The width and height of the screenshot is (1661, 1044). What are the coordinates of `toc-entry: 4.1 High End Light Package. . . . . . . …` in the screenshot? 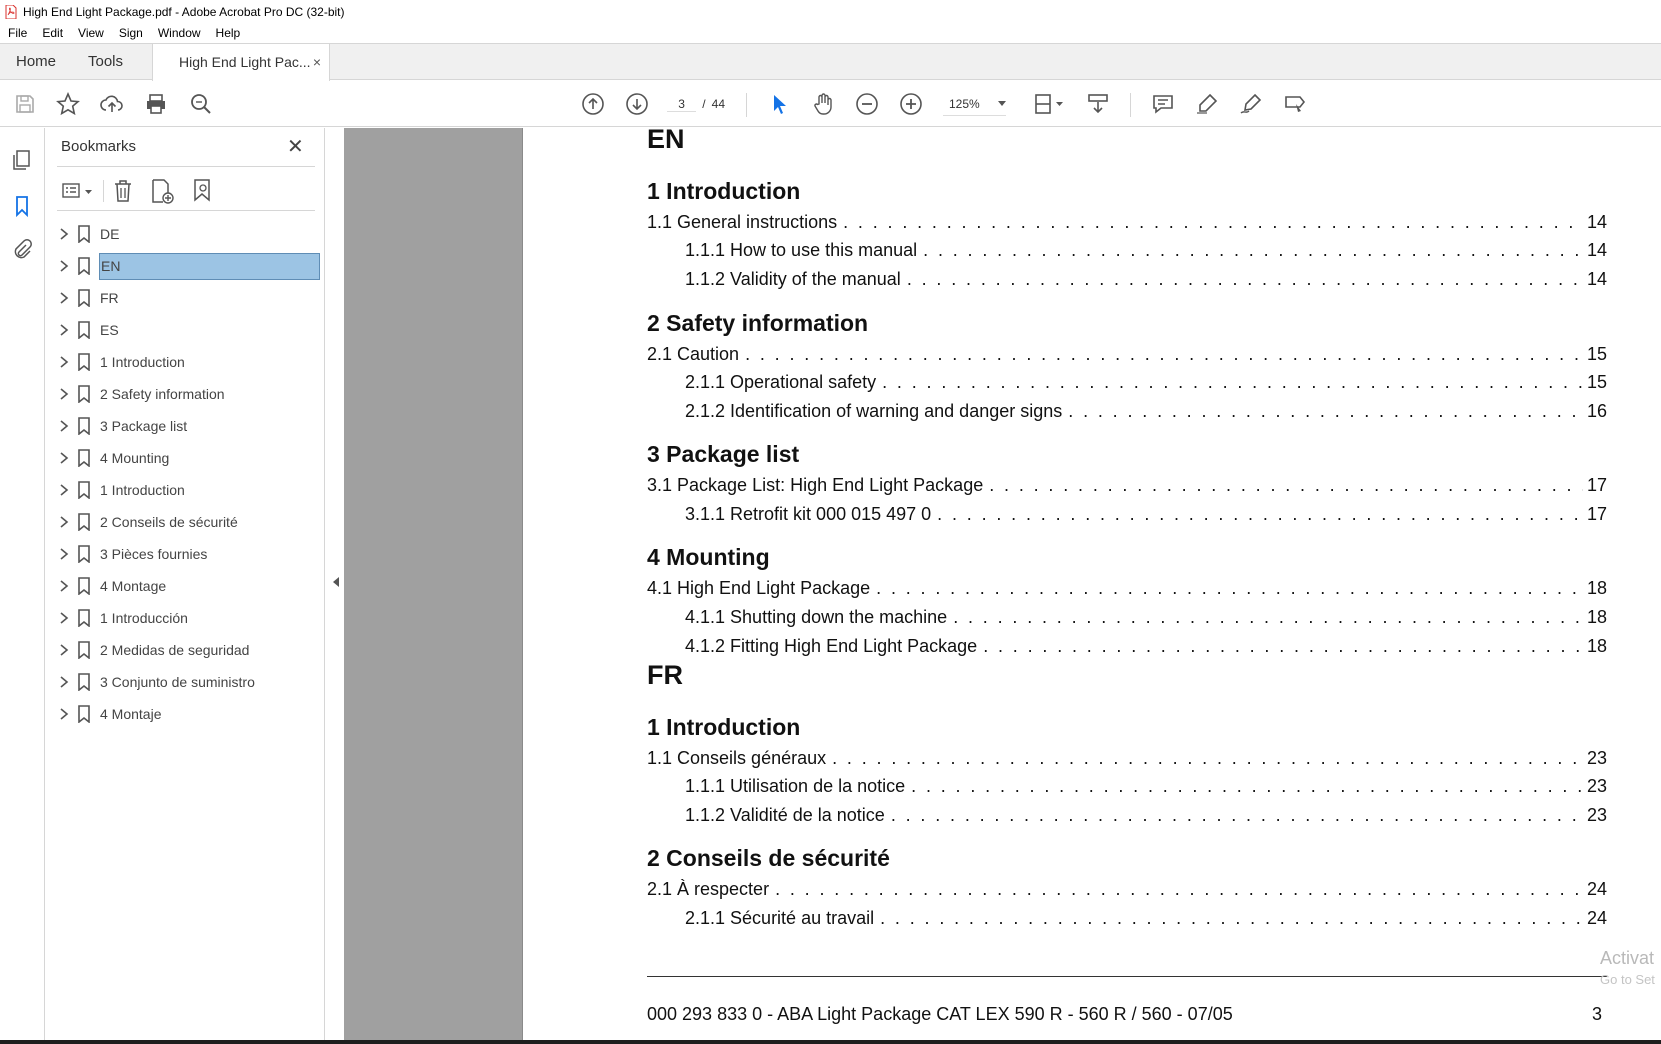 It's located at (1127, 590).